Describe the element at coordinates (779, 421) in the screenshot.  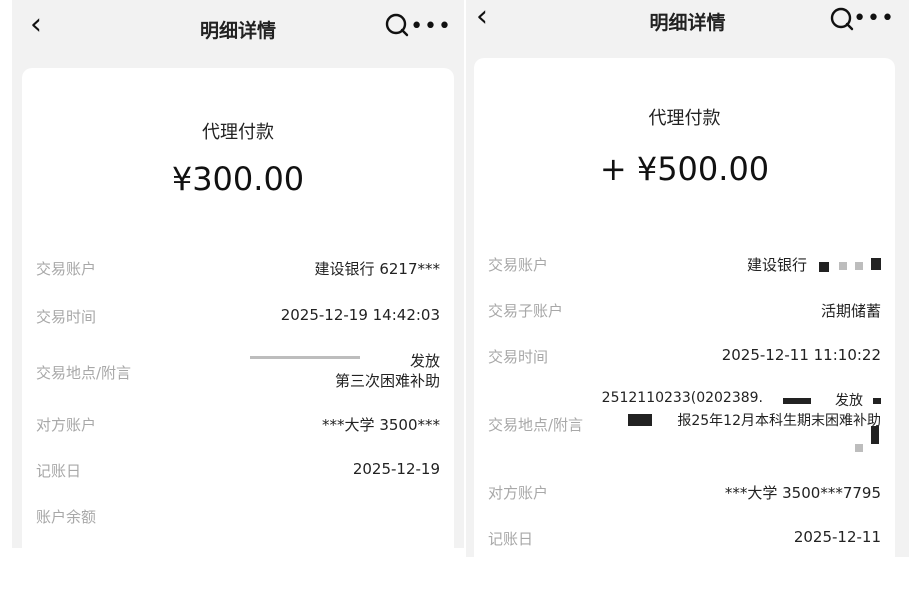
I see `row-value-line2: 报25年12月本科生期末困难补助` at that location.